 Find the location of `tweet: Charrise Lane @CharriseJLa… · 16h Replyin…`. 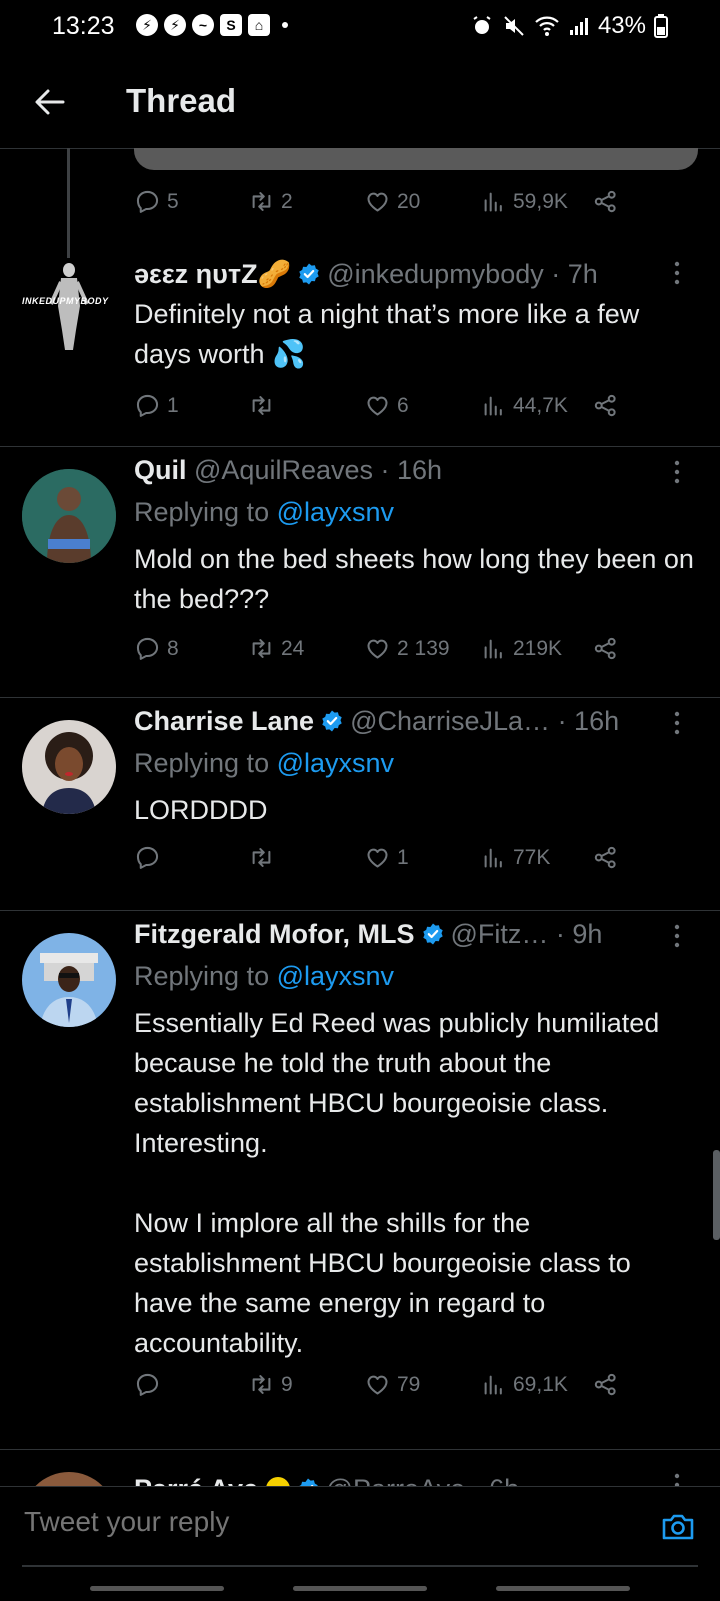

tweet: Charrise Lane @CharriseJLa… · 16h Replyin… is located at coordinates (360, 804).